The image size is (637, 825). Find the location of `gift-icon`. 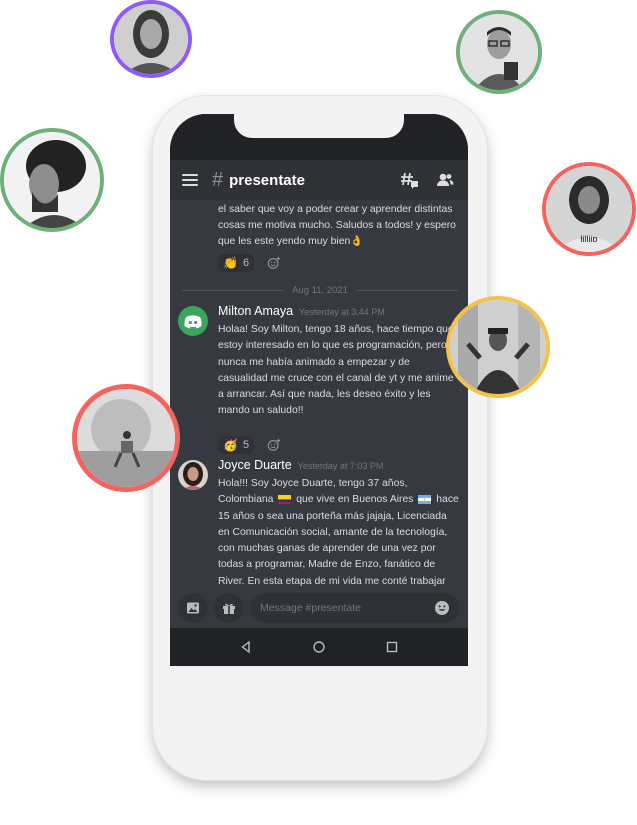

gift-icon is located at coordinates (229, 608).